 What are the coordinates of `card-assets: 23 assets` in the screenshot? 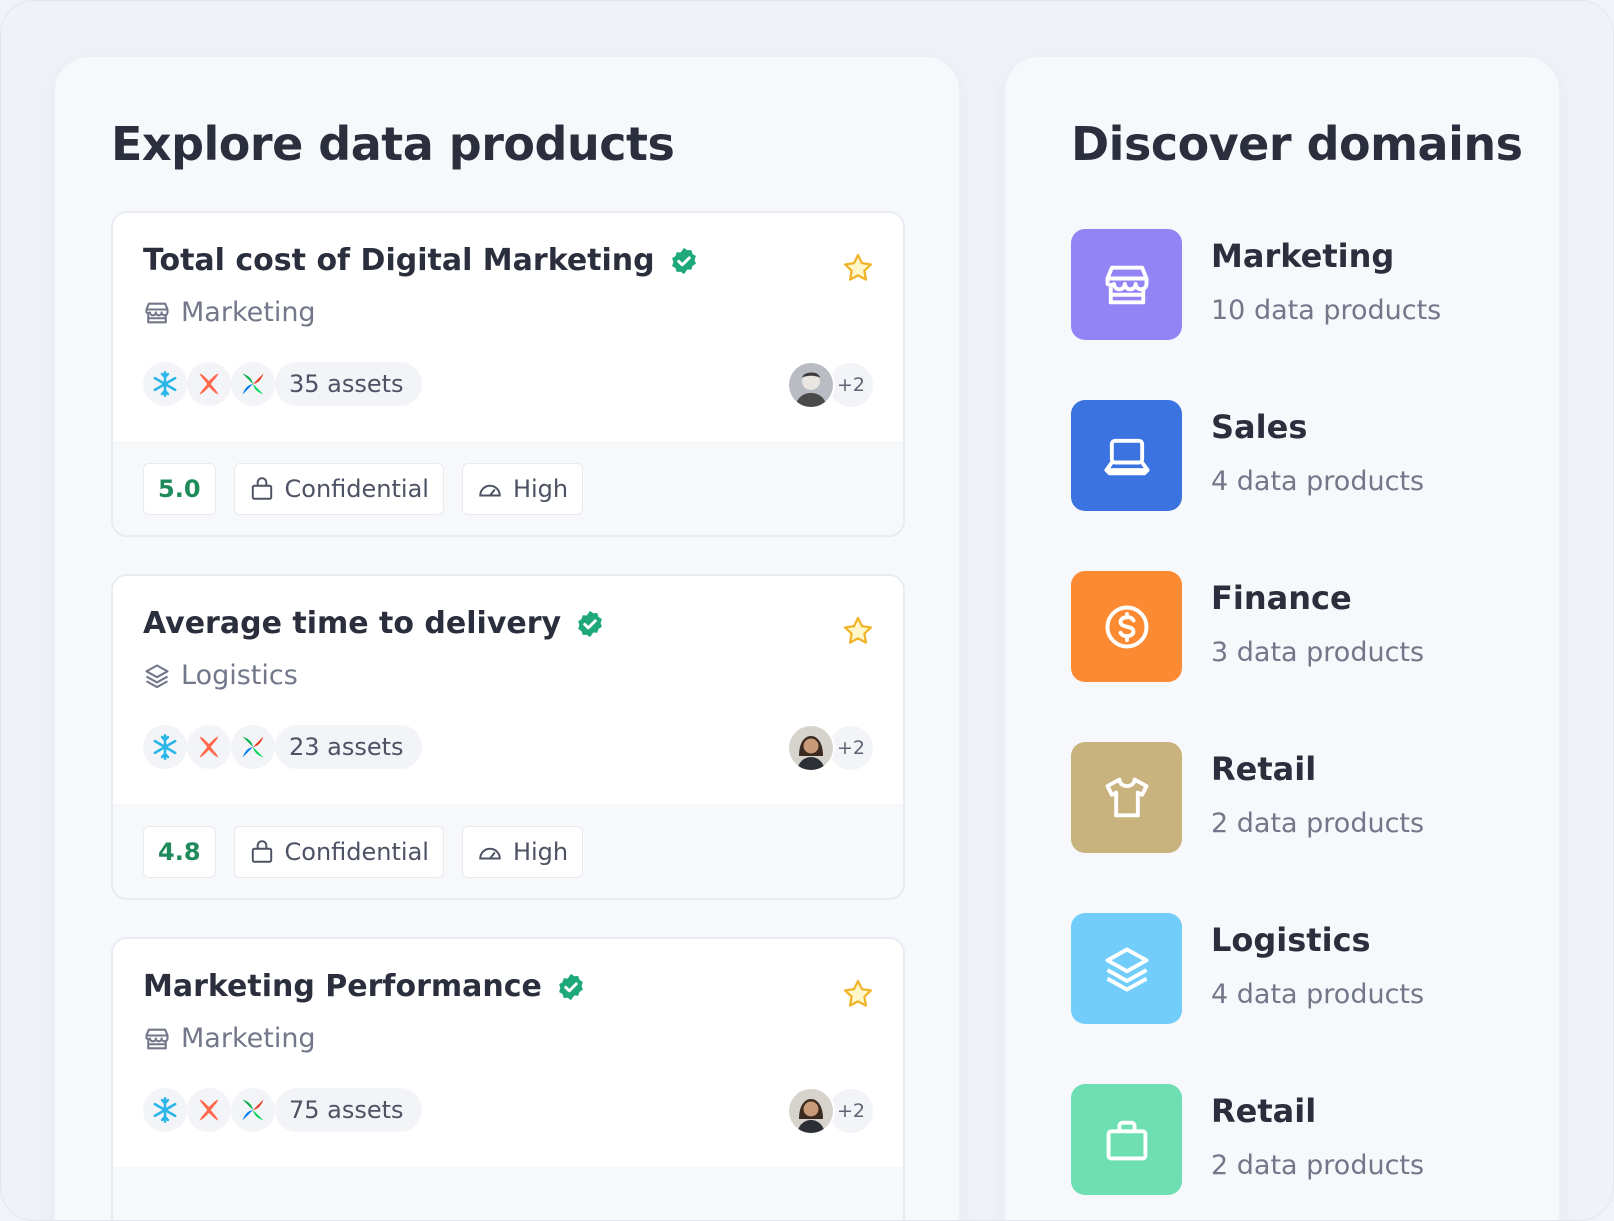 It's located at (282, 747).